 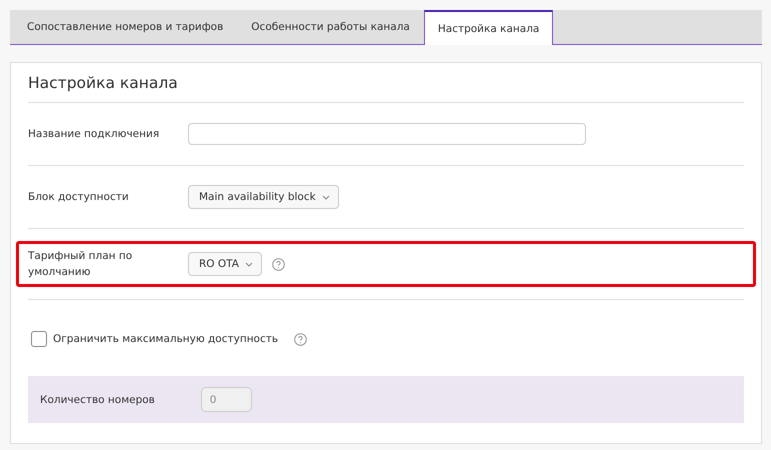 I want to click on field-label: Название подключения, so click(x=94, y=134).